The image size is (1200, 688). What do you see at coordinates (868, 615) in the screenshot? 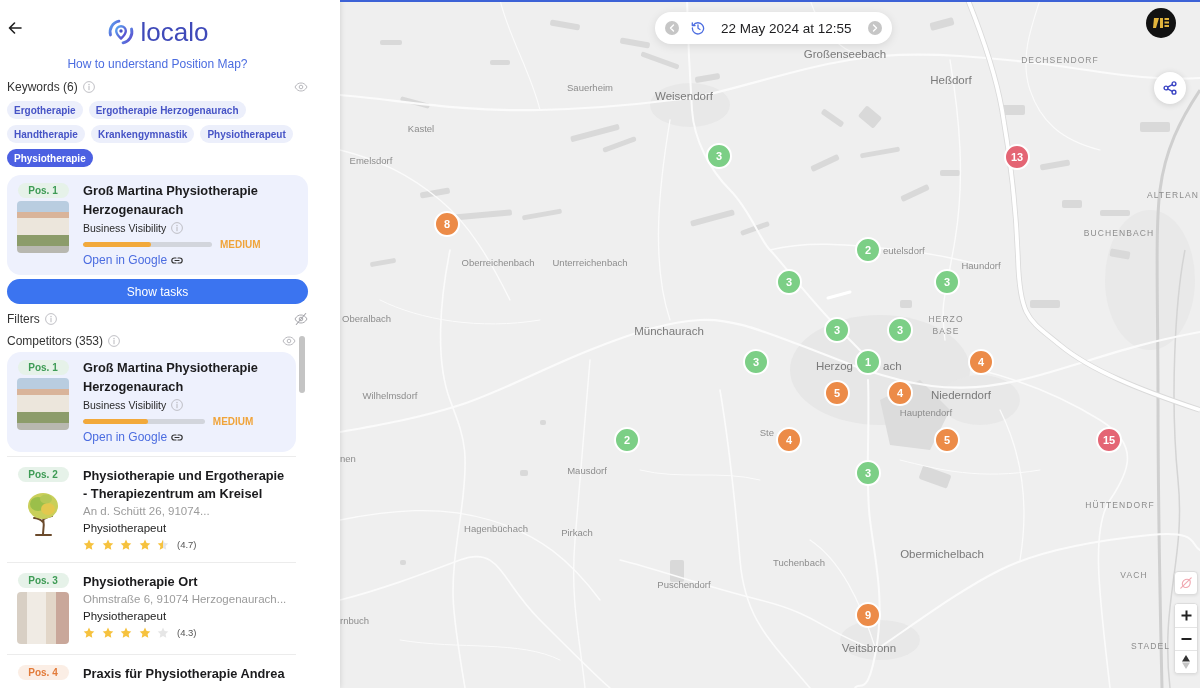
I see `map-marker: 9` at bounding box center [868, 615].